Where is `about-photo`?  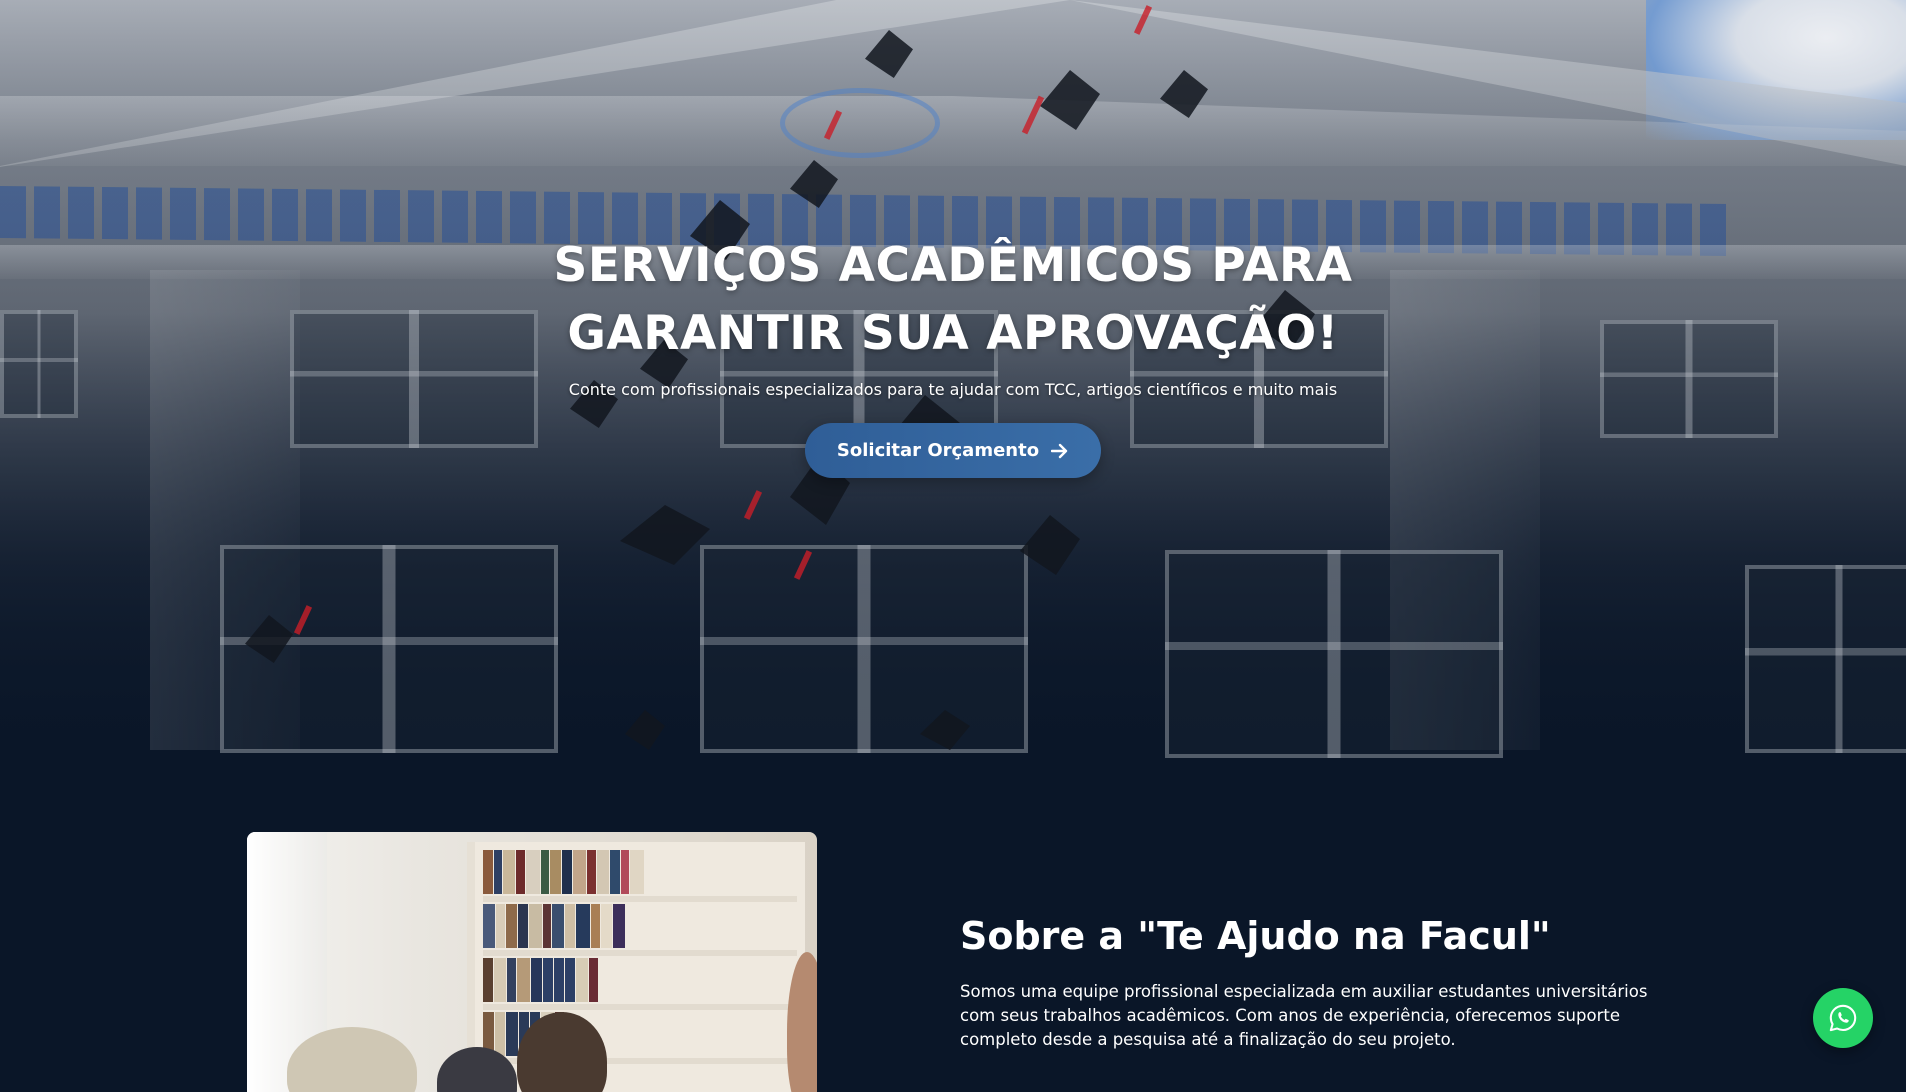
about-photo is located at coordinates (532, 962).